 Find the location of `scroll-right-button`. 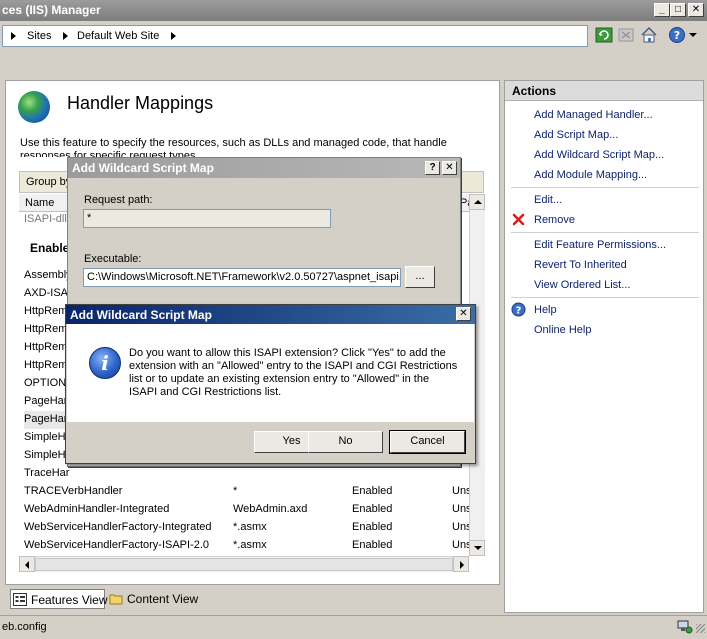

scroll-right-button is located at coordinates (461, 564).